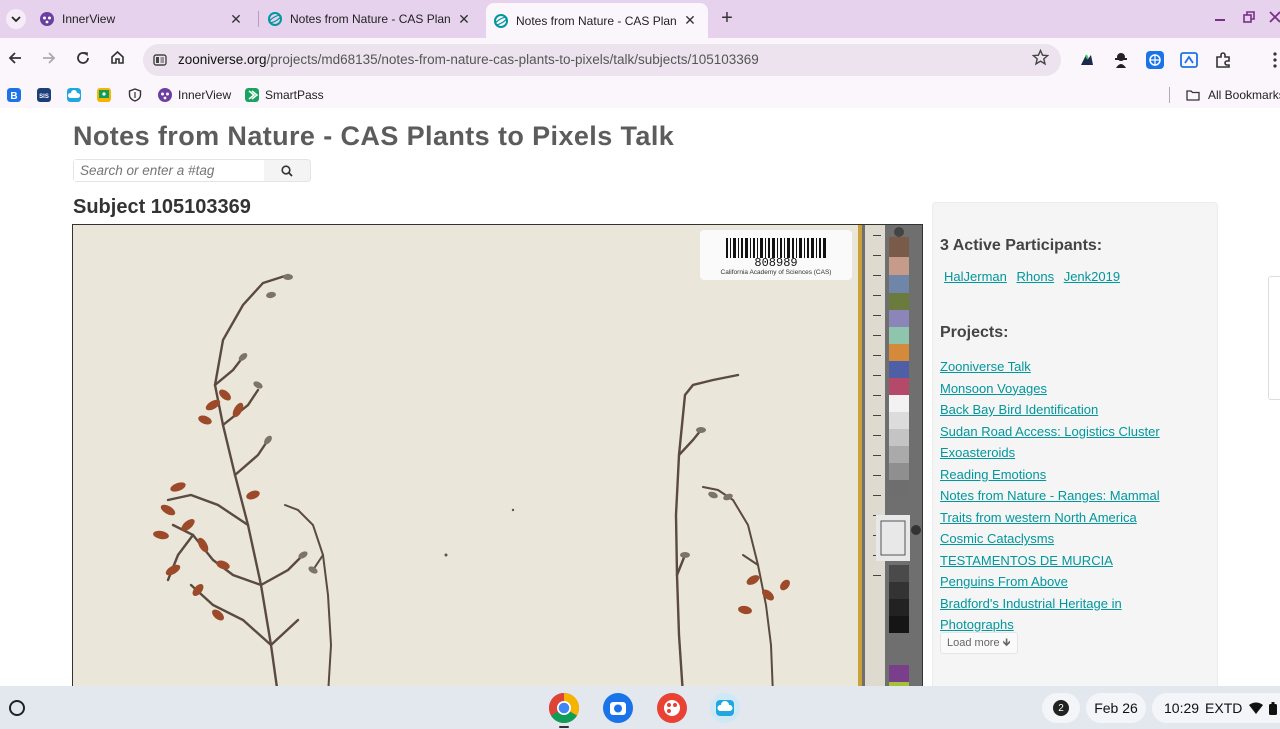 This screenshot has height=729, width=1280. What do you see at coordinates (1274, 18) in the screenshot?
I see `close-window-button` at bounding box center [1274, 18].